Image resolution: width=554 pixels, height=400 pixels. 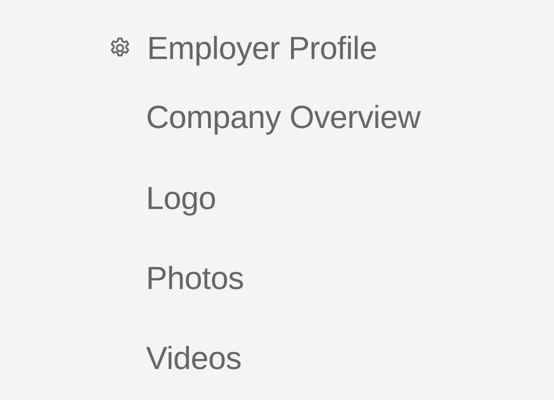 I want to click on menu-heading: Employer Profile, so click(x=262, y=48).